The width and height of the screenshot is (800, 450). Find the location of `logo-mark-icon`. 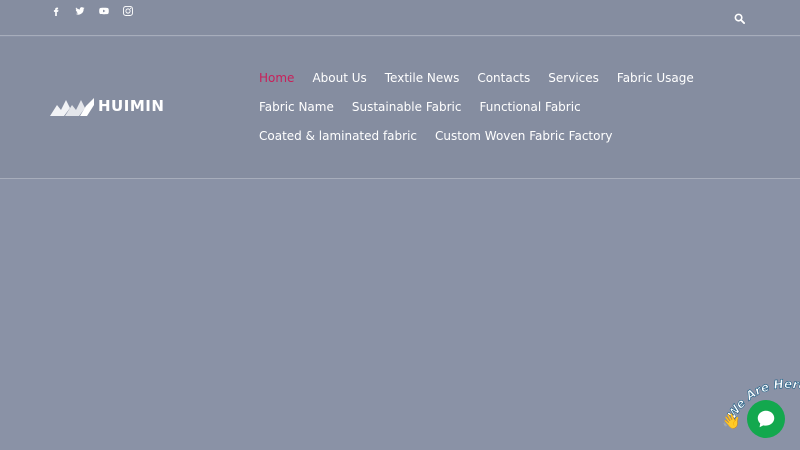

logo-mark-icon is located at coordinates (72, 107).